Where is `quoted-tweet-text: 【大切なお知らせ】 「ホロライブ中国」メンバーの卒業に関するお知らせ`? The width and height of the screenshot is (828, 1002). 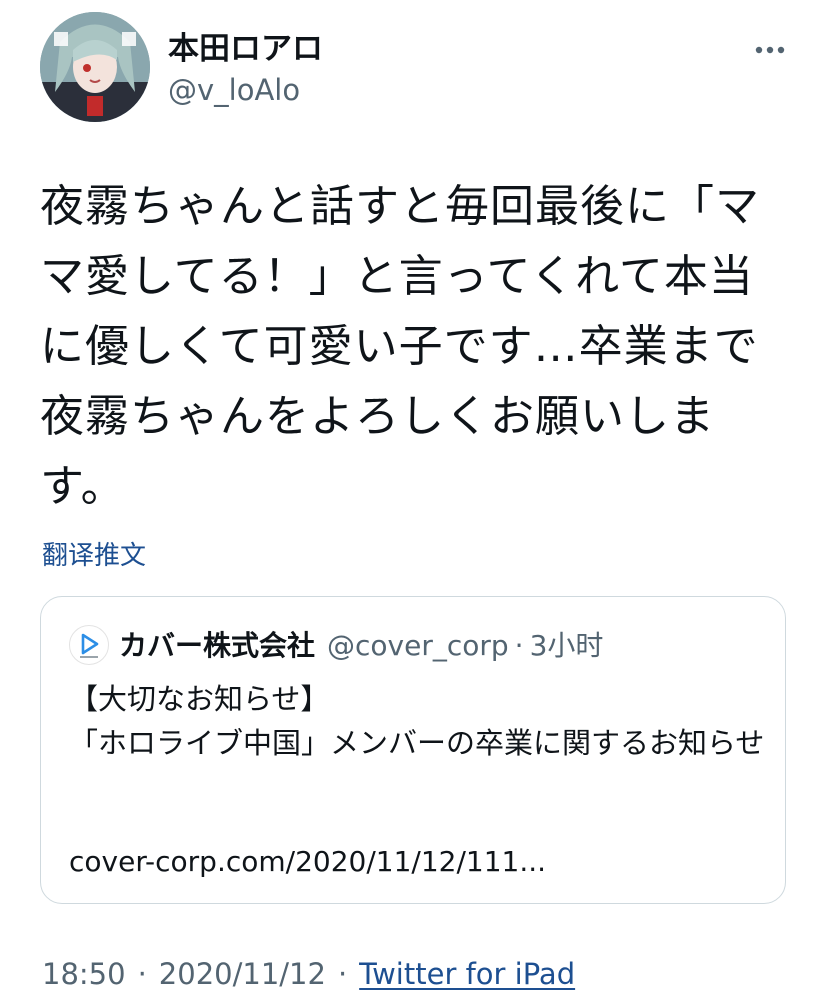 quoted-tweet-text: 【大切なお知らせ】 「ホロライブ中国」メンバーの卒業に関するお知らせ is located at coordinates (417, 721).